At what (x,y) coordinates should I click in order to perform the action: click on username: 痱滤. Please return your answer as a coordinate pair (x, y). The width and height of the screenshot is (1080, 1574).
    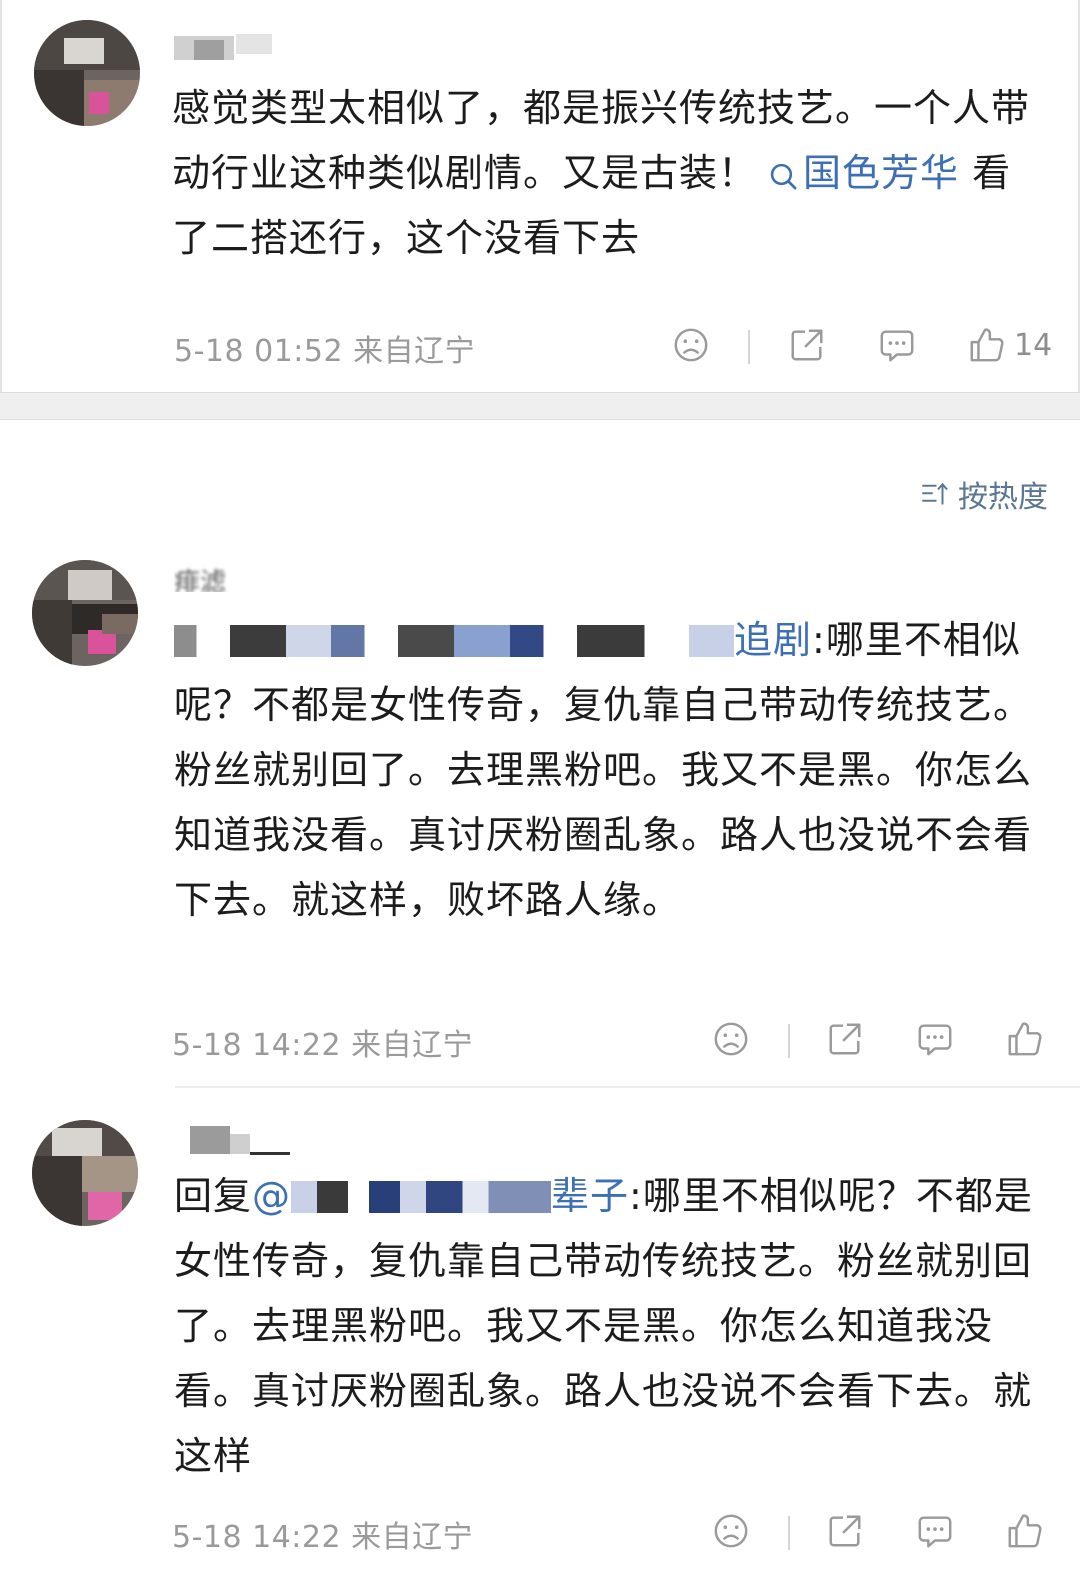
    Looking at the image, I should click on (229, 577).